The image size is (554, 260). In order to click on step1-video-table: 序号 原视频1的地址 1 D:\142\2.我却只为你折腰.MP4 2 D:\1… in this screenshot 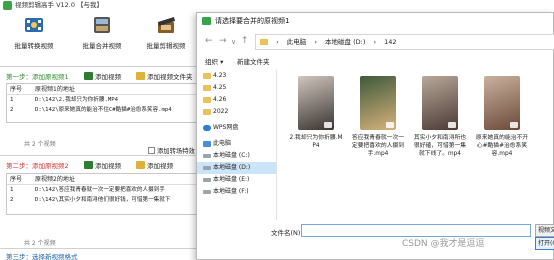, I will do `click(106, 103)`.